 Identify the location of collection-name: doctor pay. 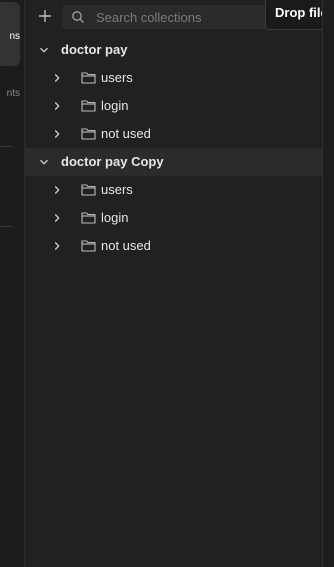
(94, 49).